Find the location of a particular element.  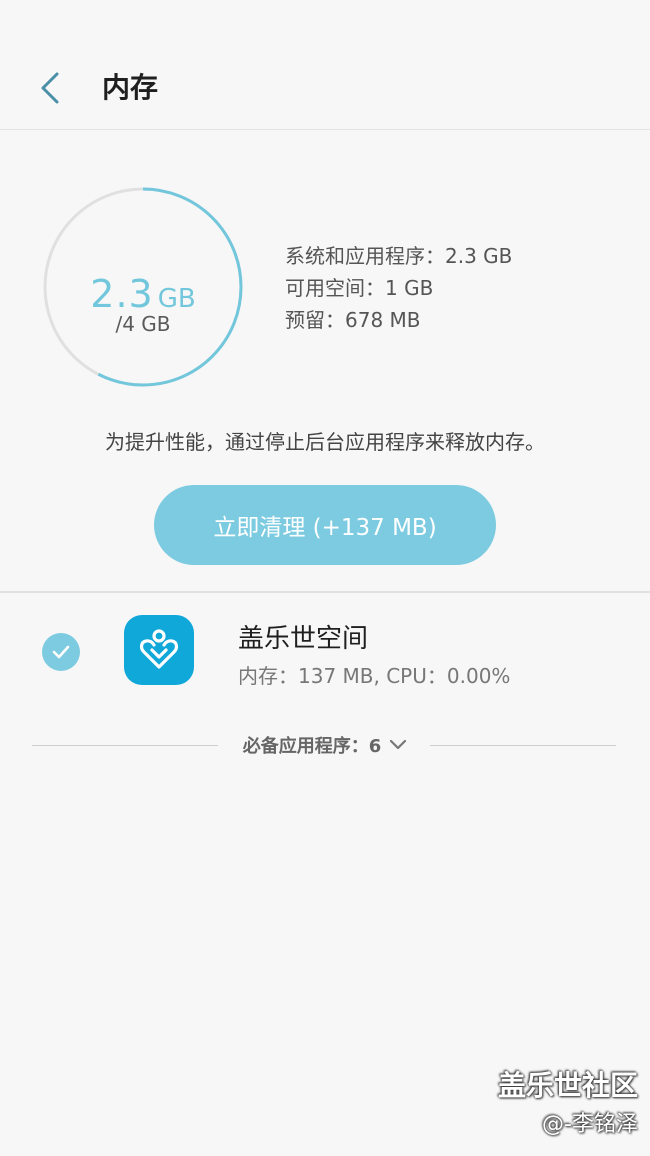

memory-breakdown: 系统和应用程序：2.3 GB 可用空间：1 GB 预留：678 MB is located at coordinates (398, 288).